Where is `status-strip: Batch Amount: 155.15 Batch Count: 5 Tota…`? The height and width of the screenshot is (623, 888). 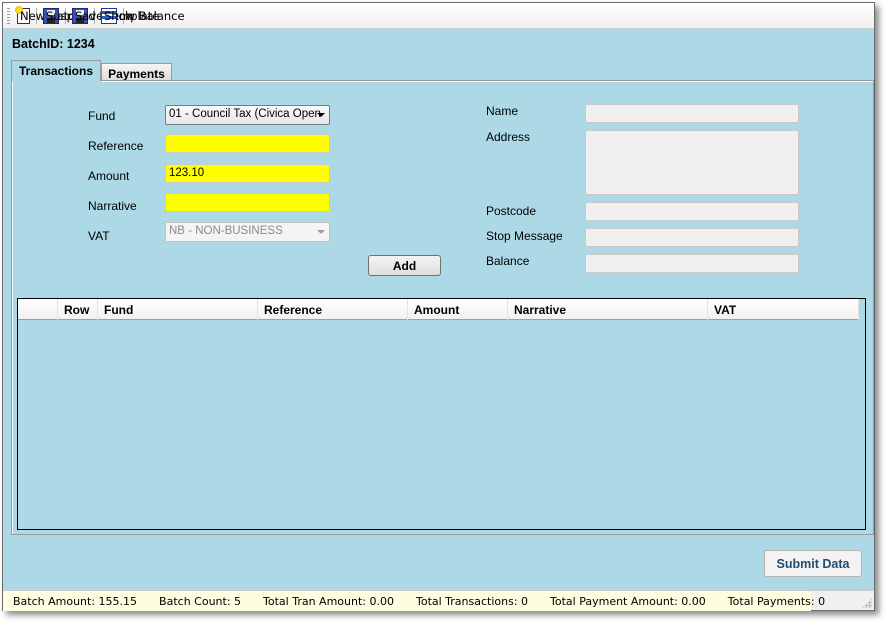
status-strip: Batch Amount: 155.15 Batch Count: 5 Tota… is located at coordinates (414, 601).